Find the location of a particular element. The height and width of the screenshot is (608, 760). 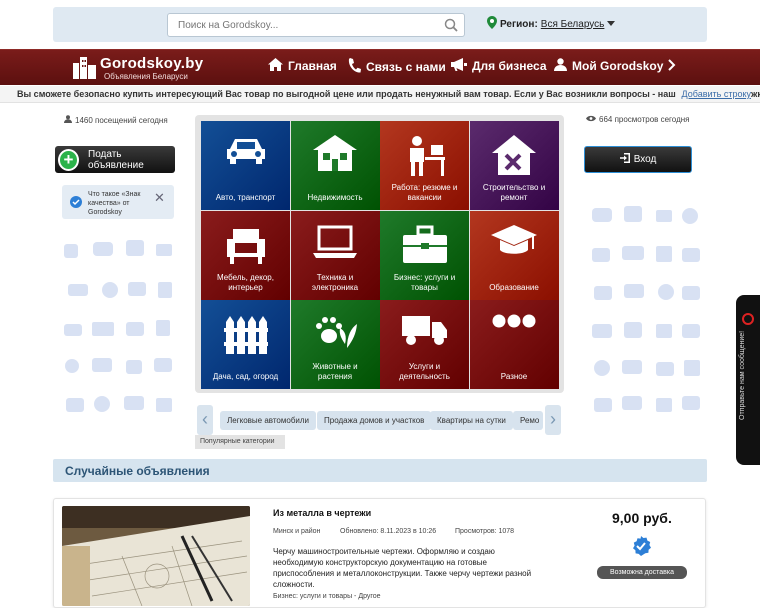

megaphone-icon is located at coordinates (459, 66).